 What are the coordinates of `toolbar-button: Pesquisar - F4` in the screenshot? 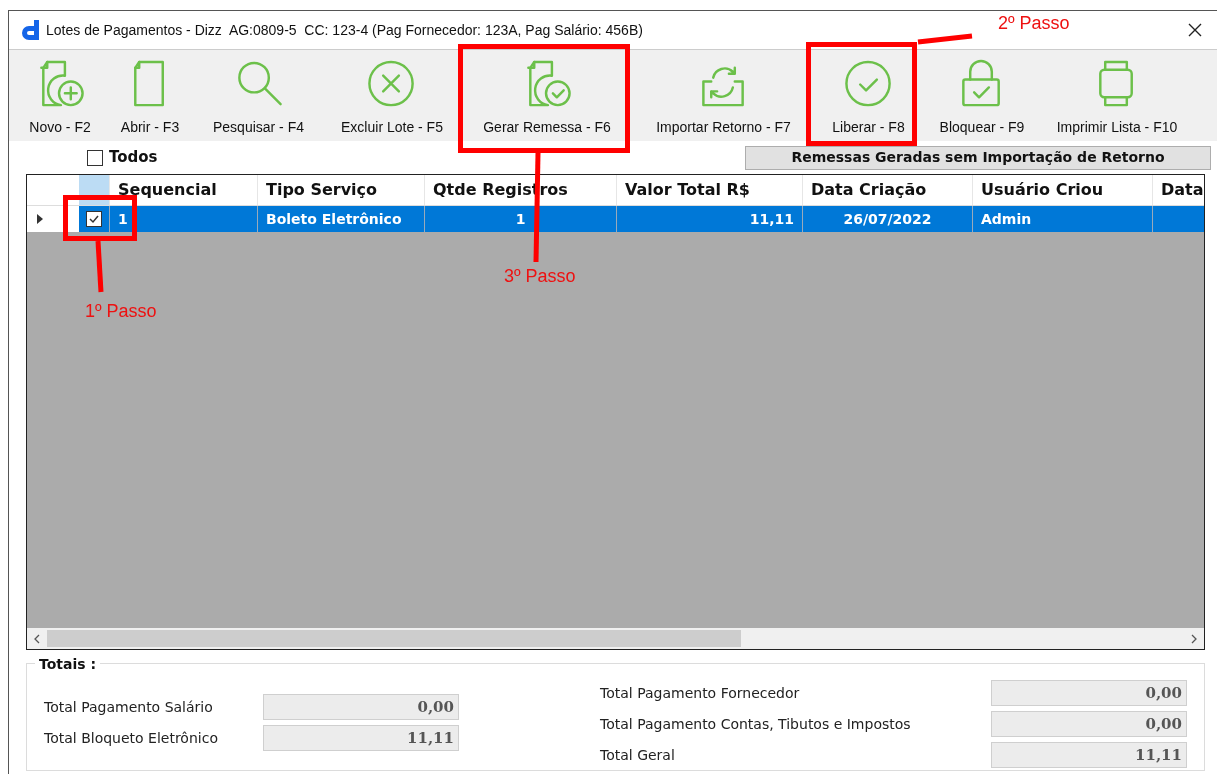 It's located at (258, 94).